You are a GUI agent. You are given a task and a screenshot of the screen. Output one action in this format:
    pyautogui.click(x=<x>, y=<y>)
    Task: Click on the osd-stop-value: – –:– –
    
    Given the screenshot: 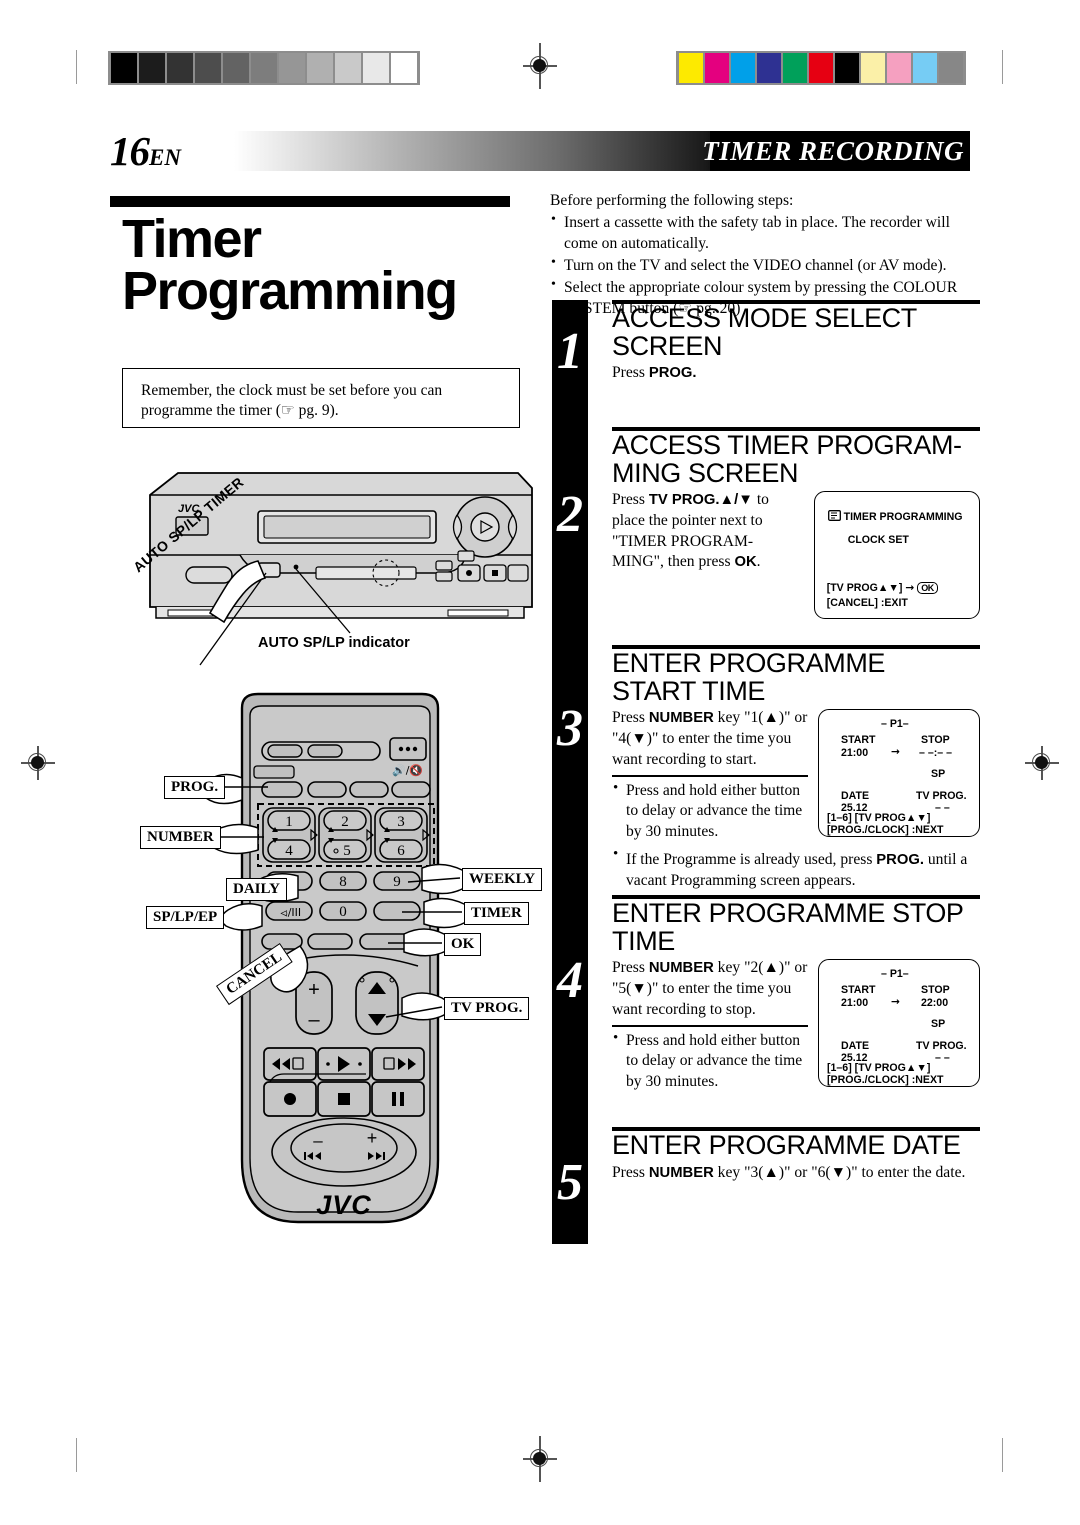 What is the action you would take?
    pyautogui.click(x=935, y=753)
    